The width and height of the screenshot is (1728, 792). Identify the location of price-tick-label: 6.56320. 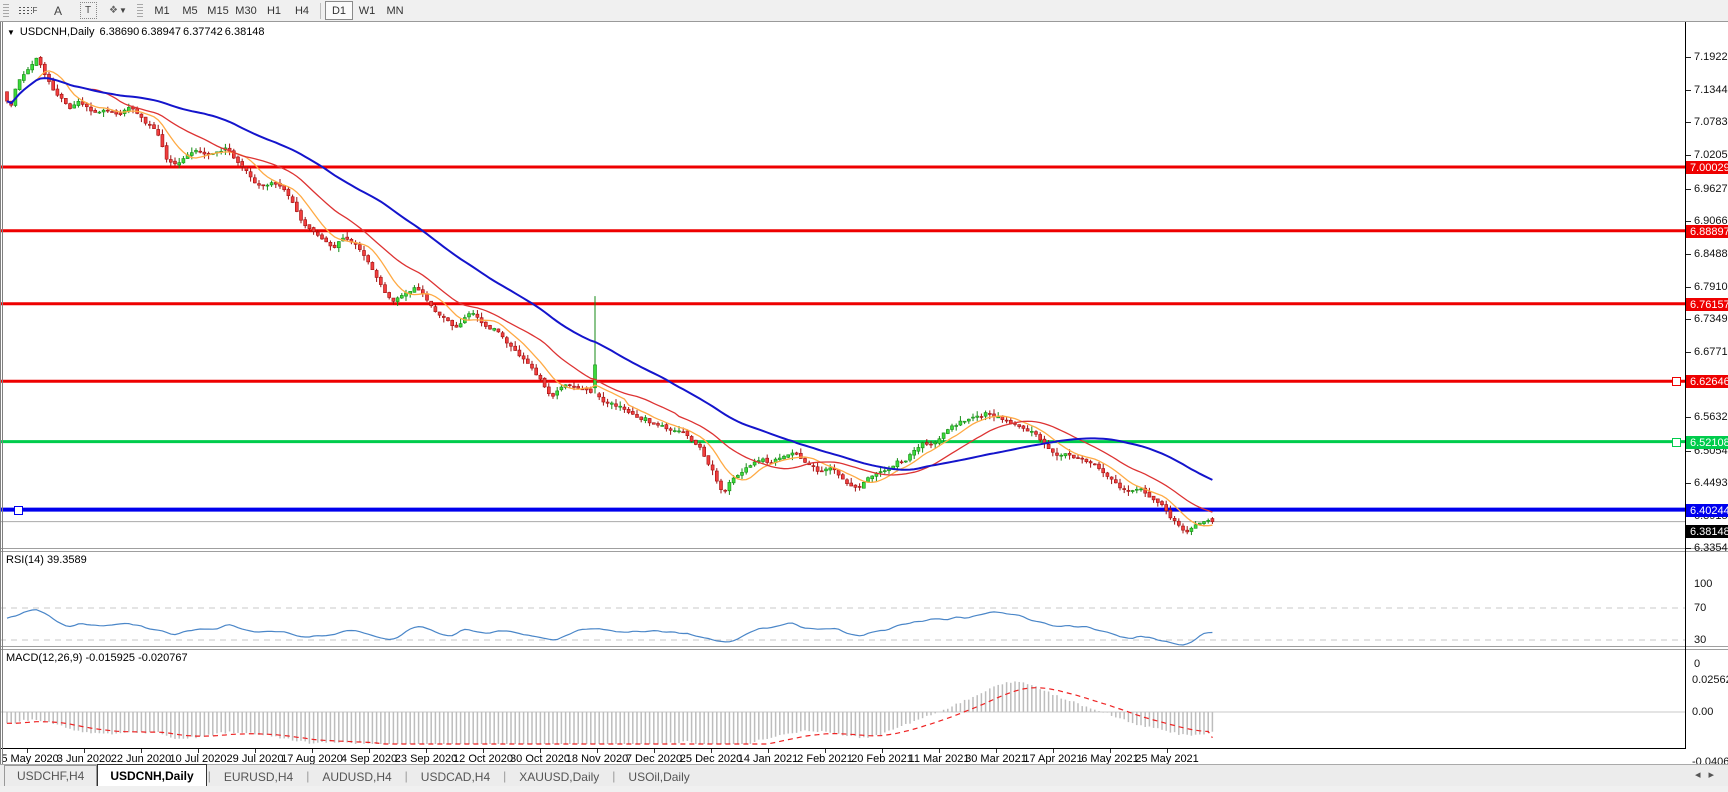
(1711, 417).